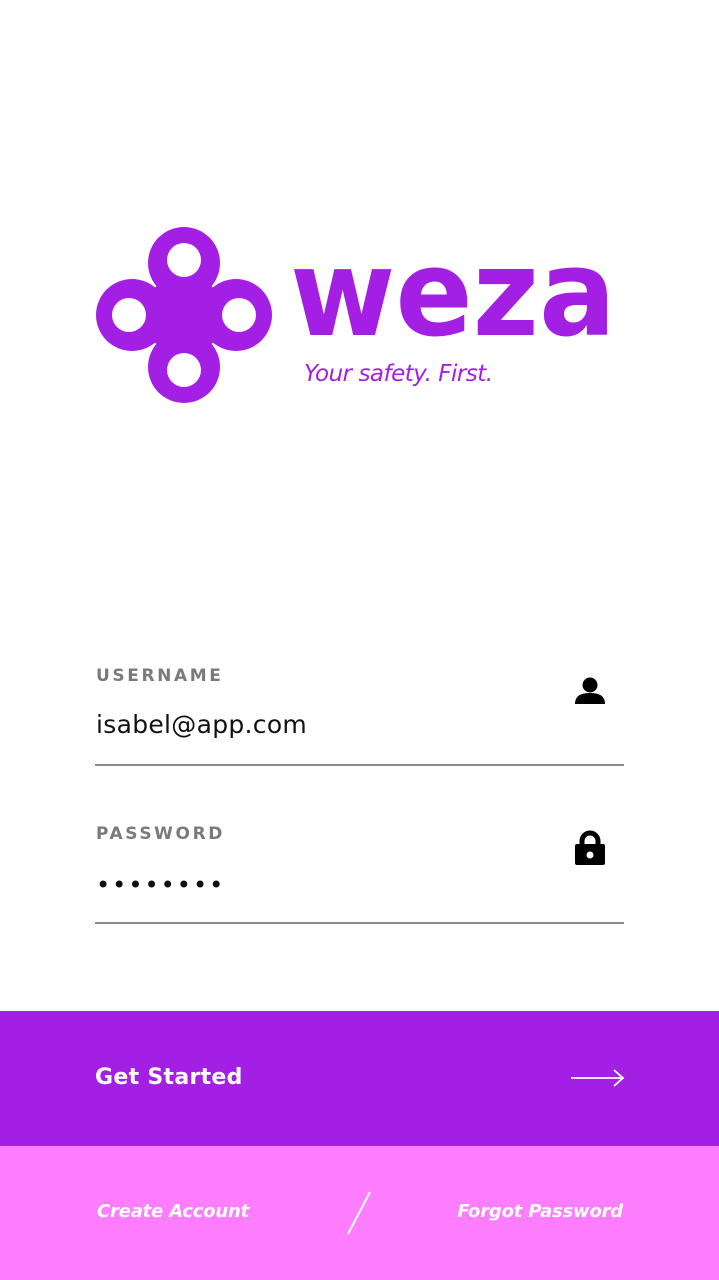 The height and width of the screenshot is (1280, 719). I want to click on footer-bar: Create Account Forgot Password, so click(359, 1213).